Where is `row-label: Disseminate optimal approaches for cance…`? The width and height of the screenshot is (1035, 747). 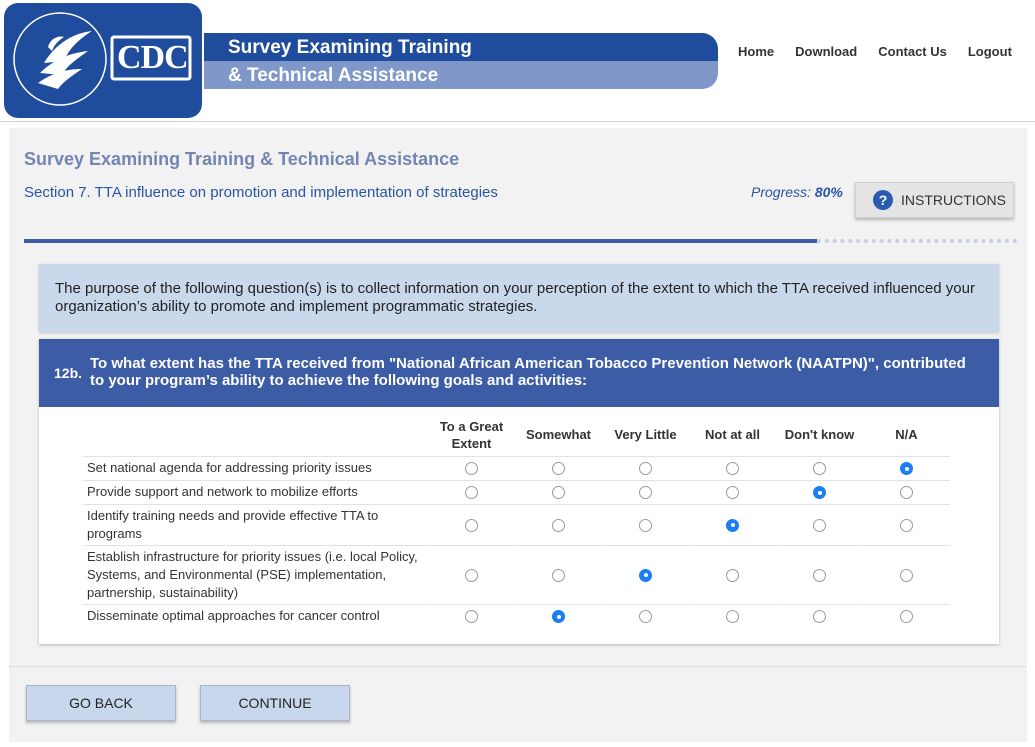
row-label: Disseminate optimal approaches for cance… is located at coordinates (255, 615).